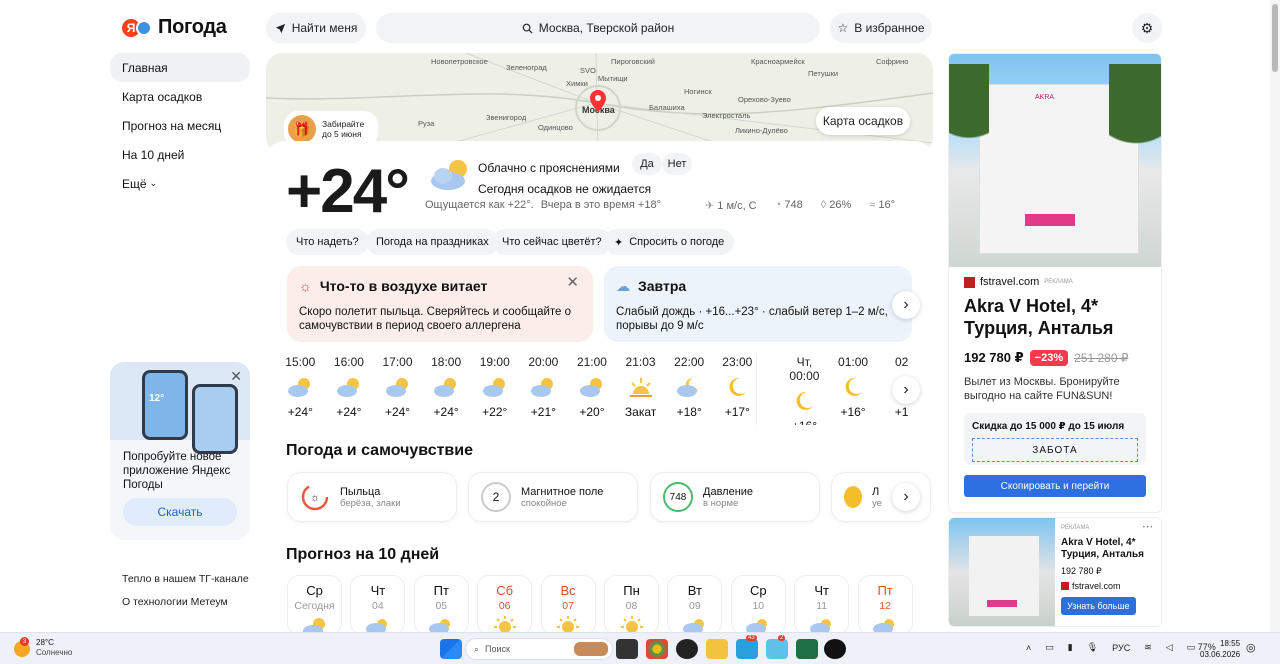 The height and width of the screenshot is (664, 1280). Describe the element at coordinates (459, 61) in the screenshot. I see `map-label: Новопетровское` at that location.